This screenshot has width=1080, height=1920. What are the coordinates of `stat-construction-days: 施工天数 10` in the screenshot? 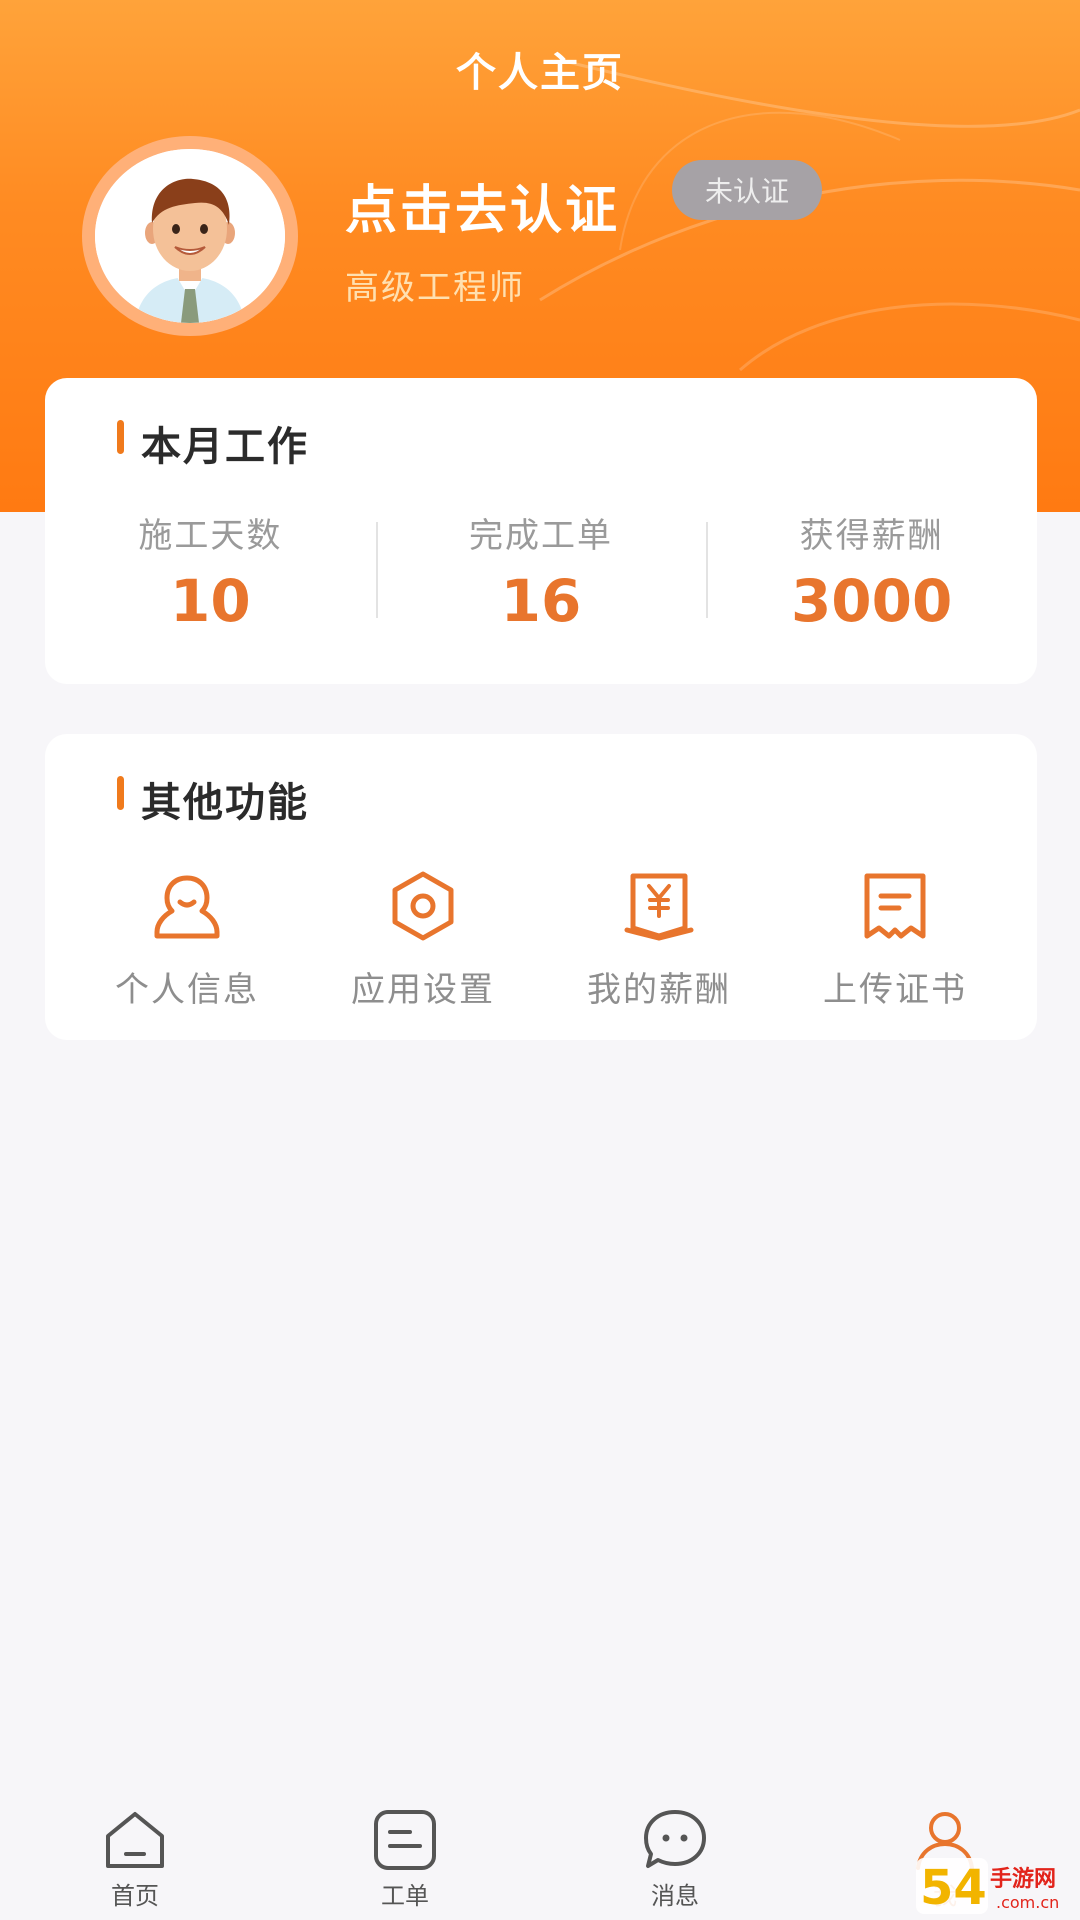 It's located at (210, 571).